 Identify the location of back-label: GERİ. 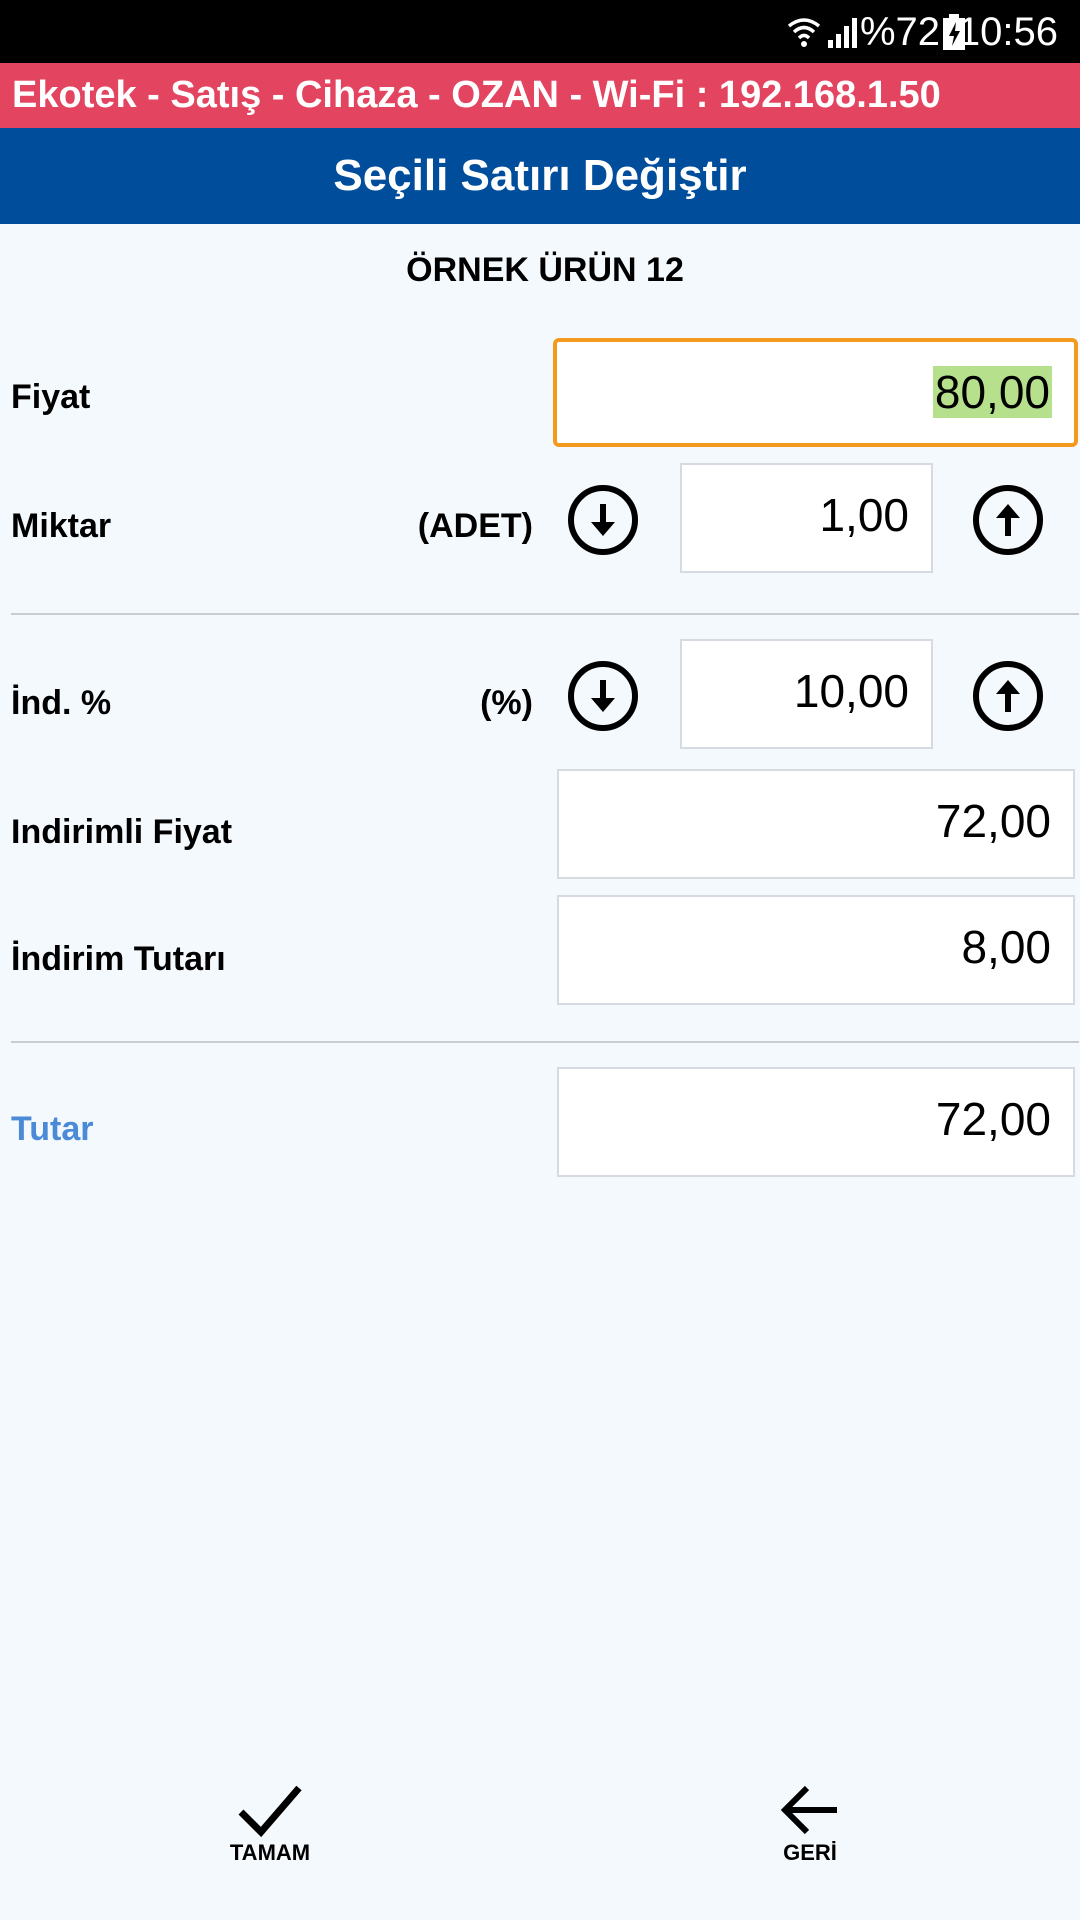
(810, 1852).